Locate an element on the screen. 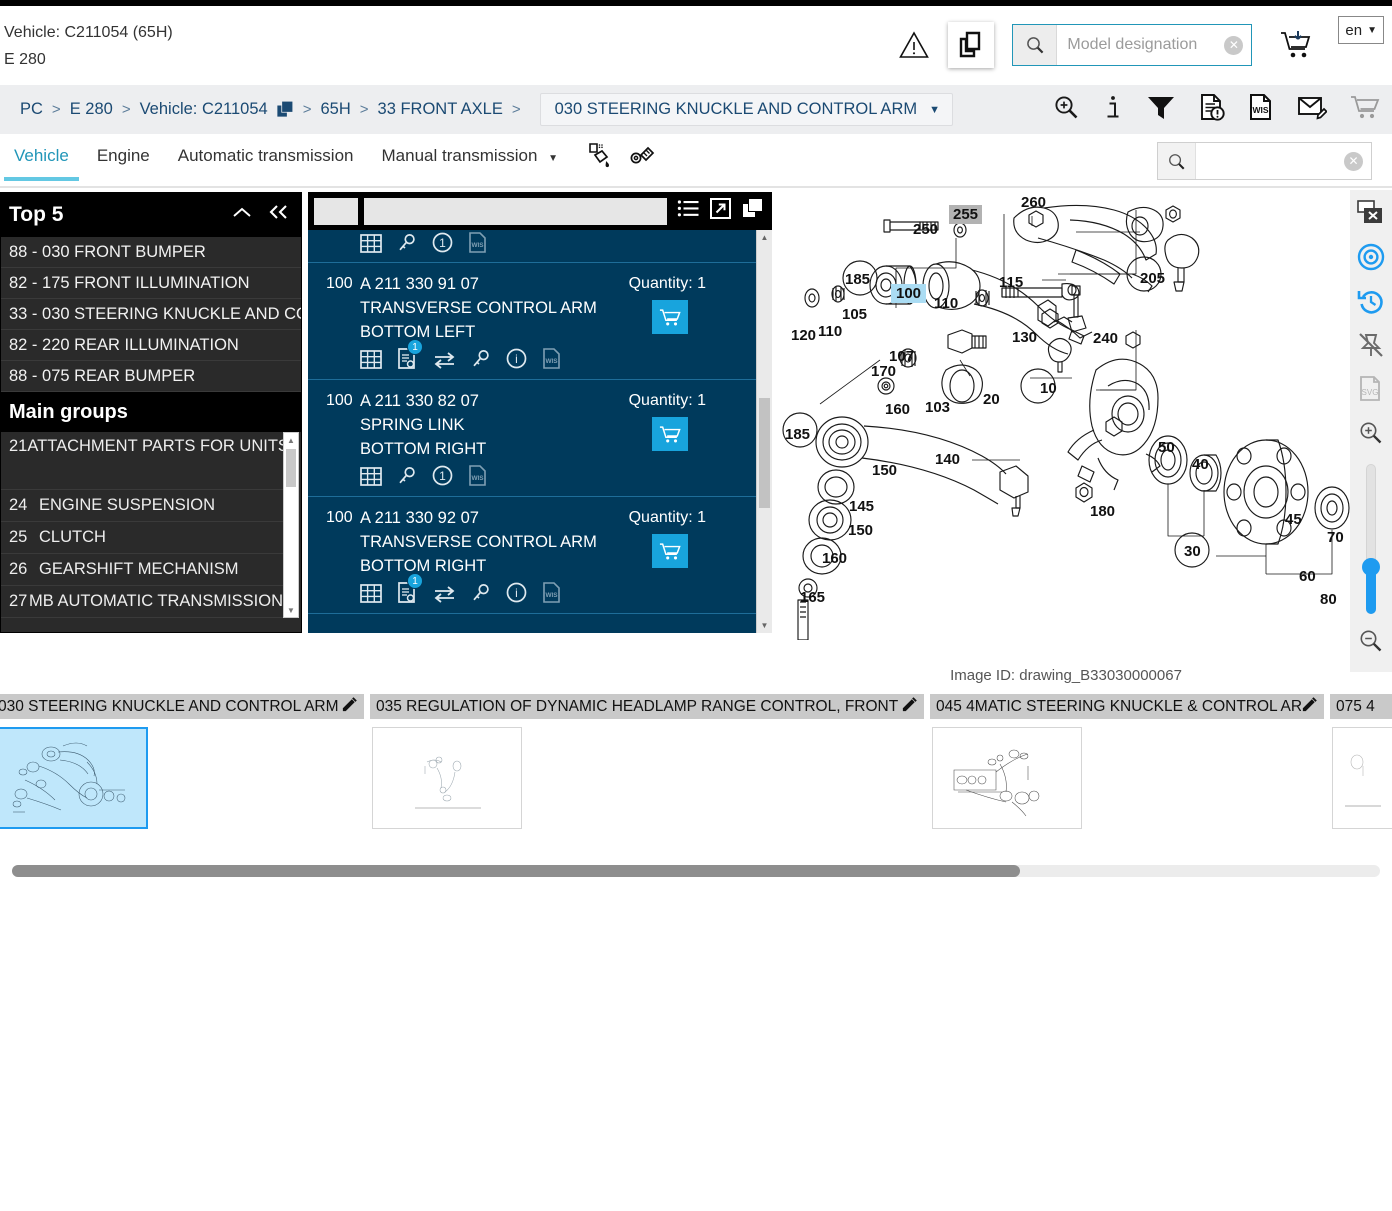 The width and height of the screenshot is (1392, 1211). callout-255: 255 is located at coordinates (966, 214).